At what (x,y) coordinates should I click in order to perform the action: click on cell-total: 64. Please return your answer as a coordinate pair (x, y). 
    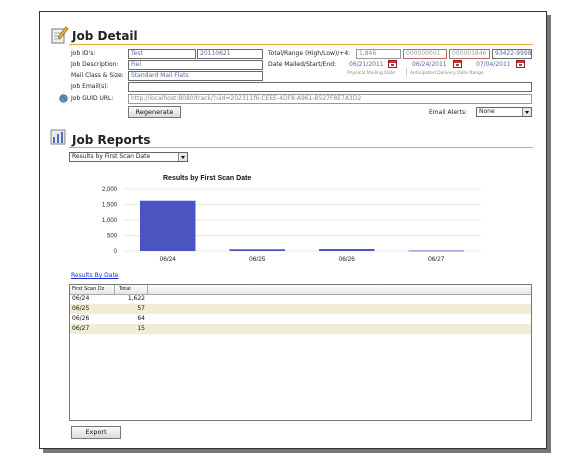
    Looking at the image, I should click on (141, 318).